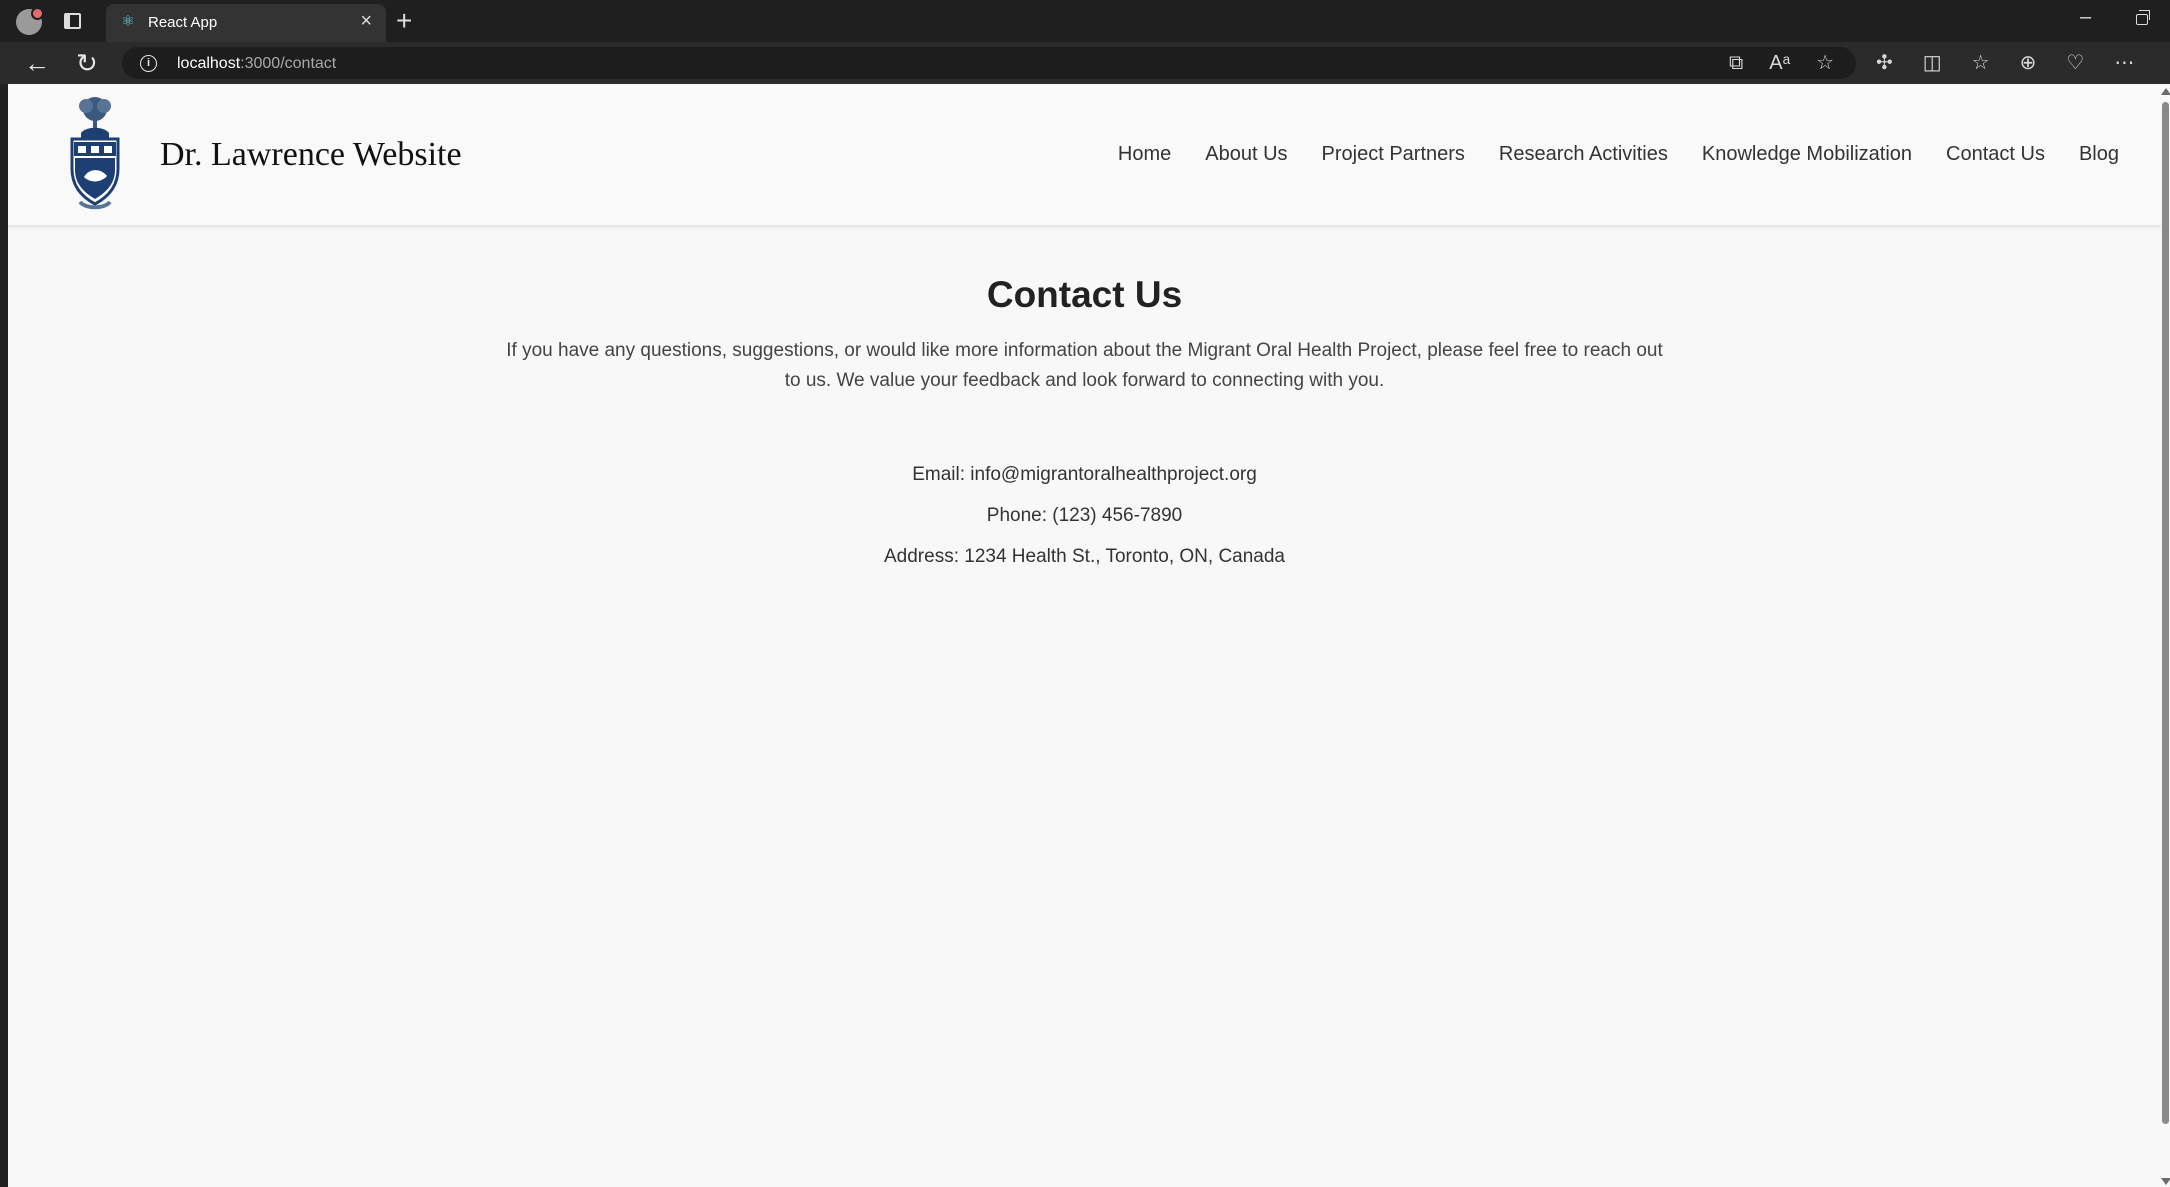 Image resolution: width=2170 pixels, height=1187 pixels. Describe the element at coordinates (1995, 154) in the screenshot. I see `nav-contact-us: Contact Us` at that location.